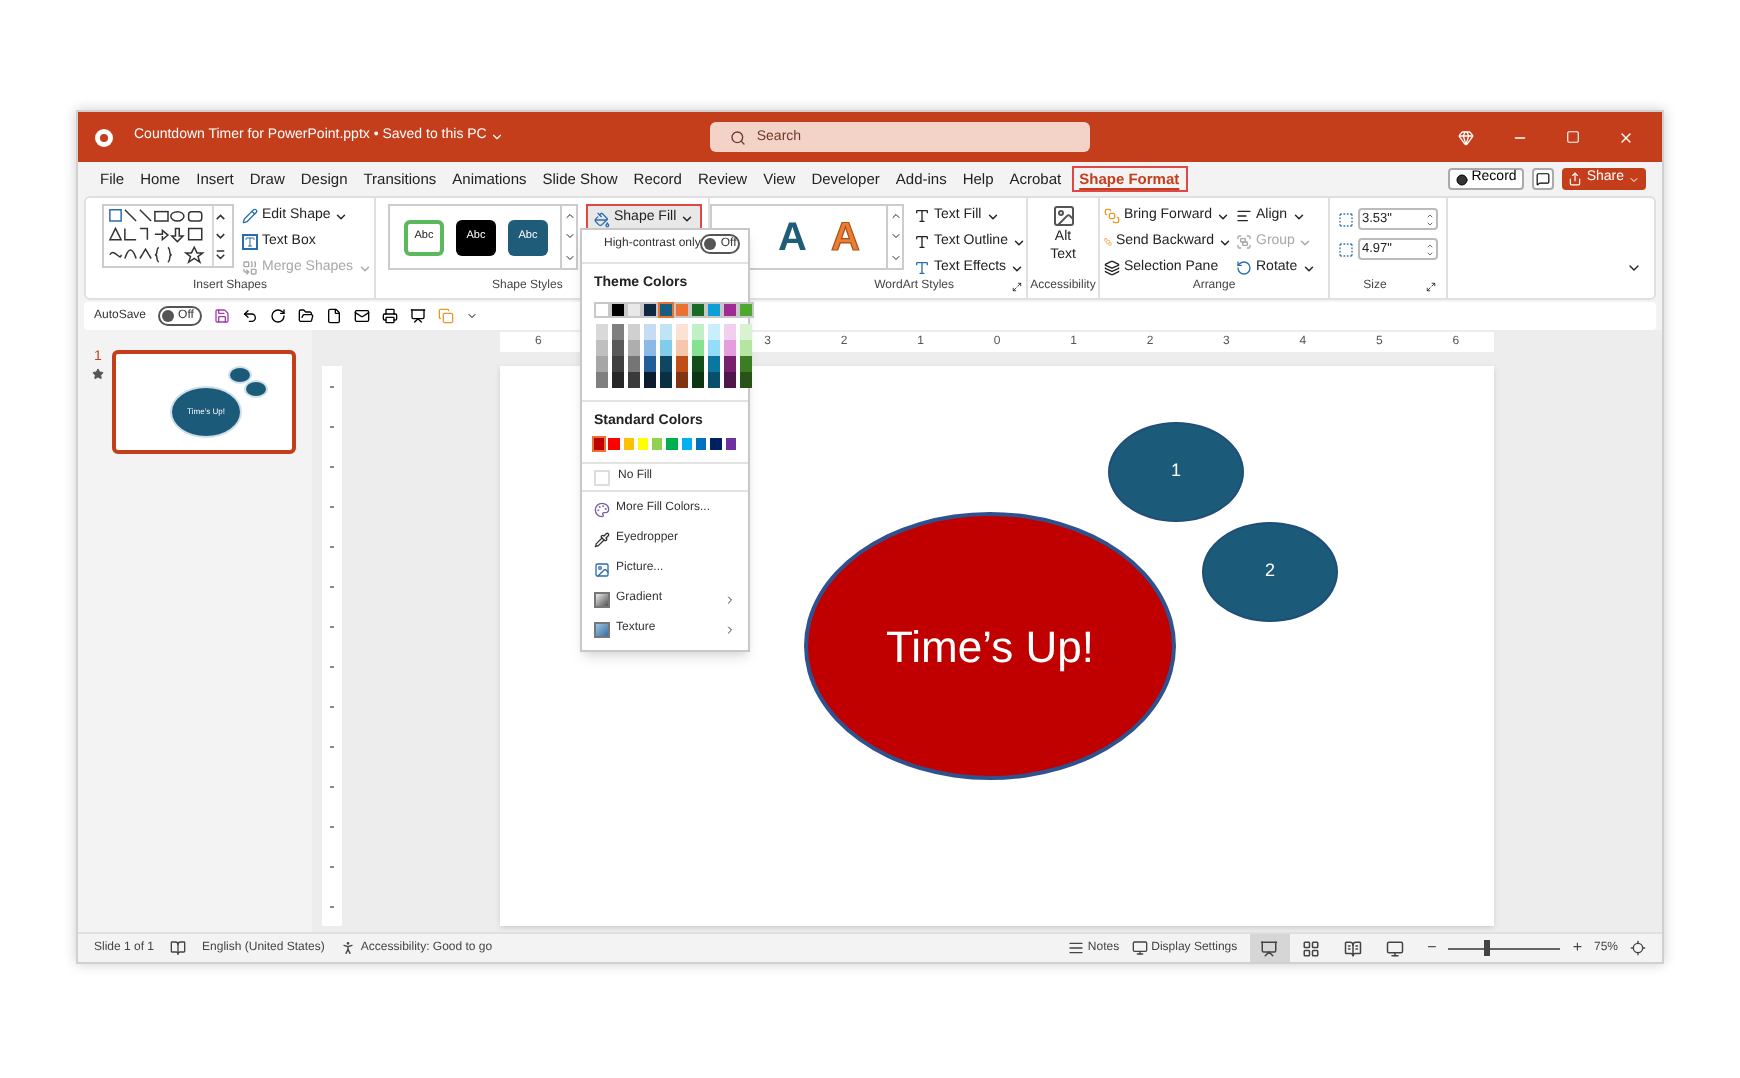  What do you see at coordinates (1573, 137) in the screenshot?
I see `maximize-icon` at bounding box center [1573, 137].